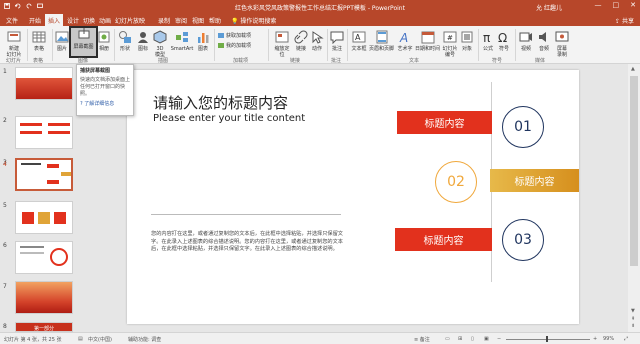 The width and height of the screenshot is (640, 344). I want to click on close-button: ✕, so click(633, 5).